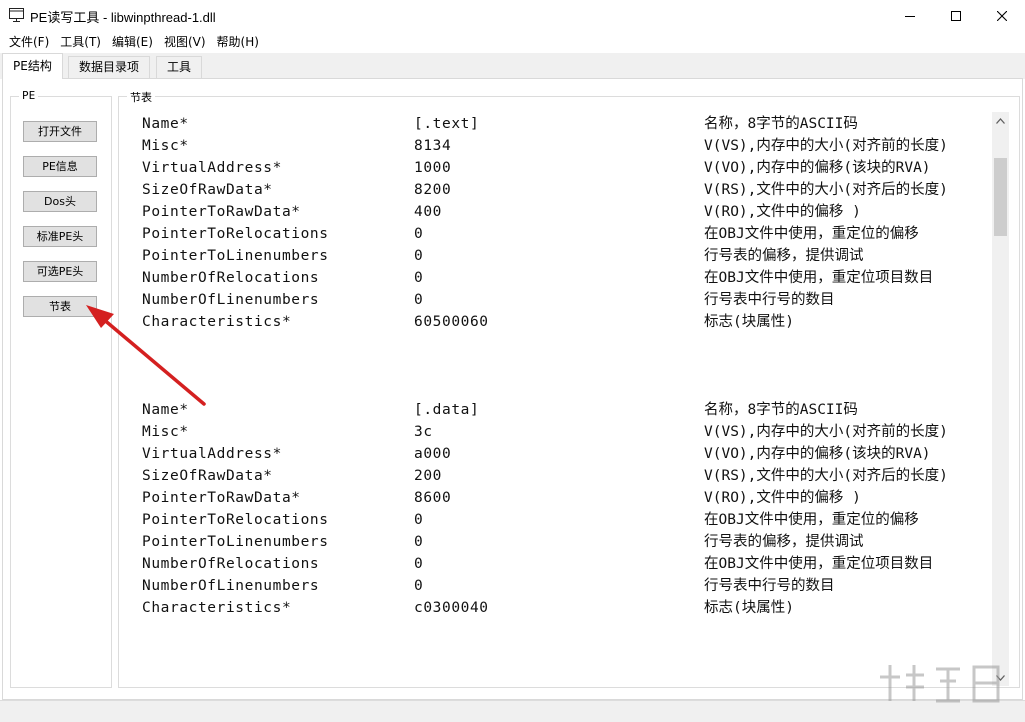 The image size is (1025, 722). I want to click on table-row: PointerToRawData* 400 V(RO),文件中的偏移 ), so click(556, 212).